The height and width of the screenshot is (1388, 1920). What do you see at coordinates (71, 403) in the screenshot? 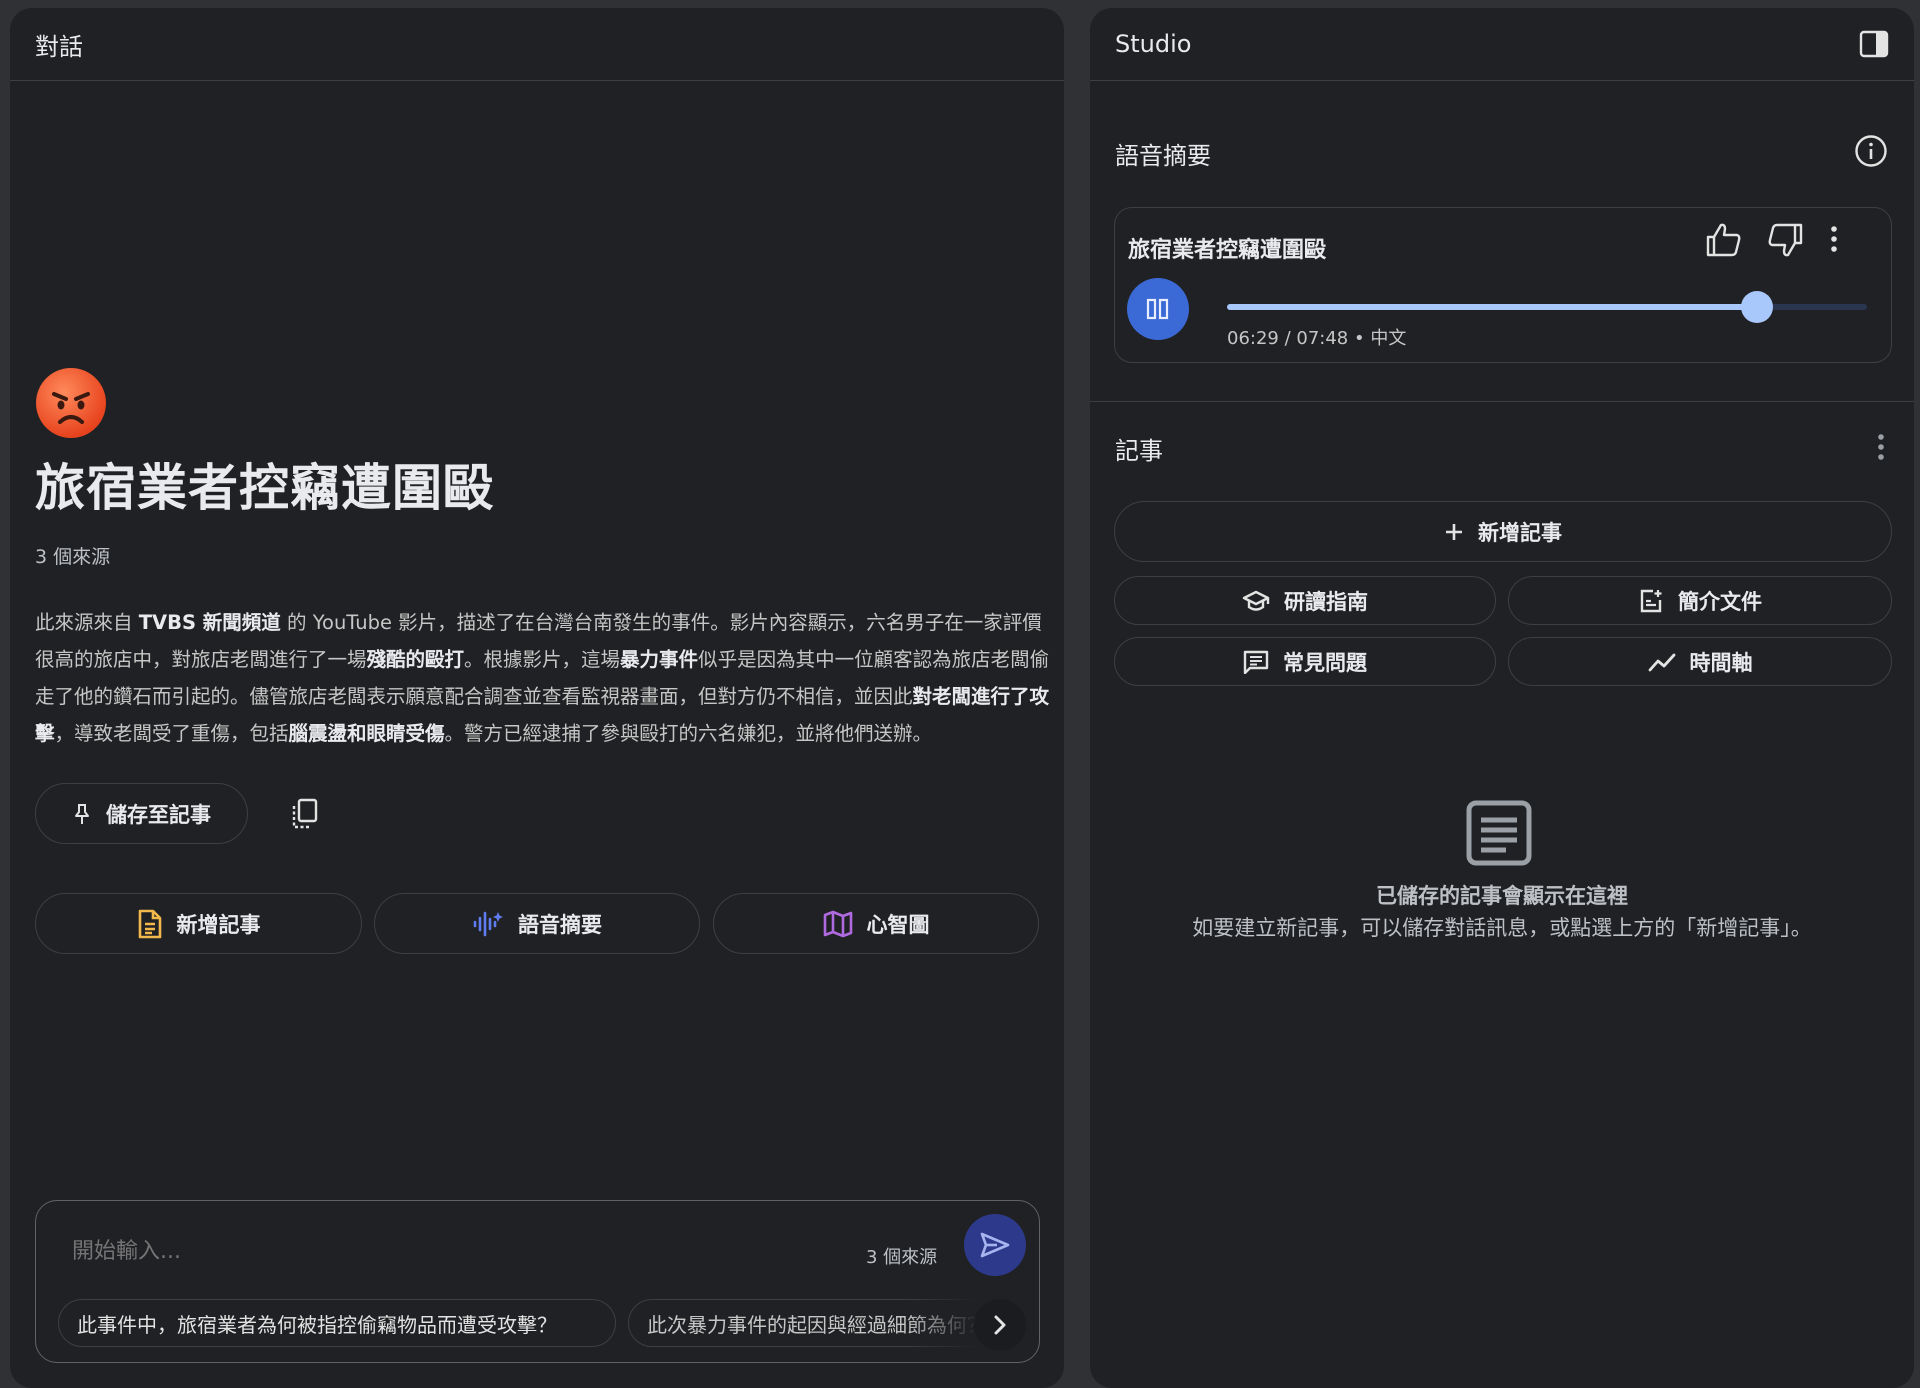
I see `angry-face-emoji-icon` at bounding box center [71, 403].